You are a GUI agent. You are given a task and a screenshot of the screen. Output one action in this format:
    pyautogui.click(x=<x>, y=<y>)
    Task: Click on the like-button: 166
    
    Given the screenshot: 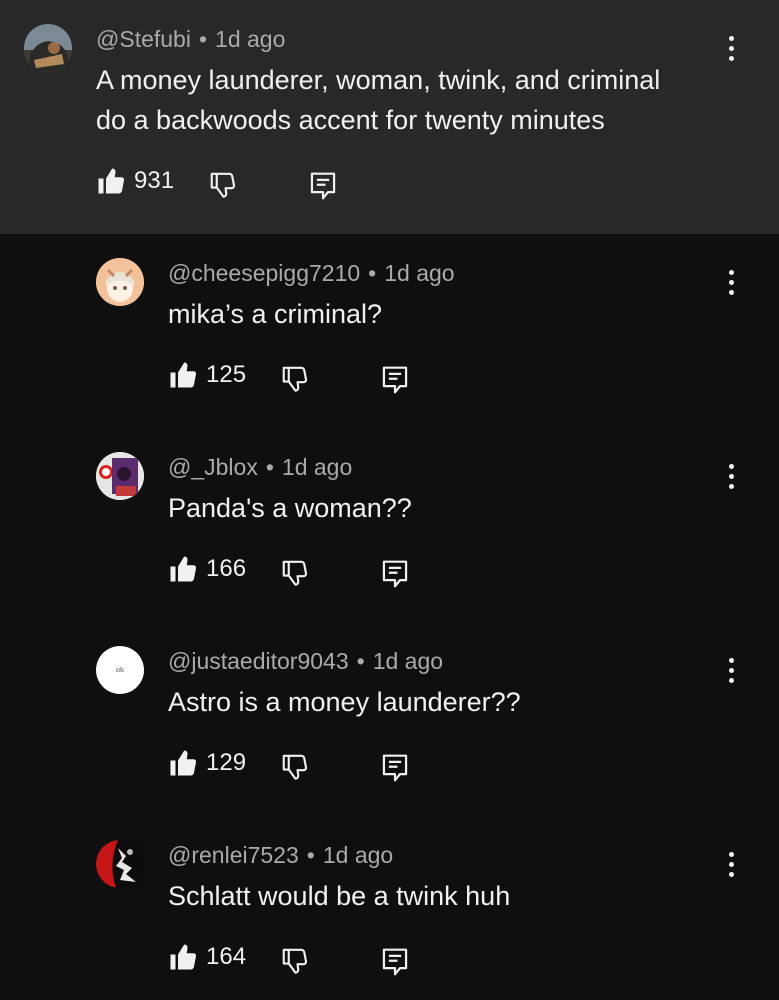 What is the action you would take?
    pyautogui.click(x=207, y=569)
    